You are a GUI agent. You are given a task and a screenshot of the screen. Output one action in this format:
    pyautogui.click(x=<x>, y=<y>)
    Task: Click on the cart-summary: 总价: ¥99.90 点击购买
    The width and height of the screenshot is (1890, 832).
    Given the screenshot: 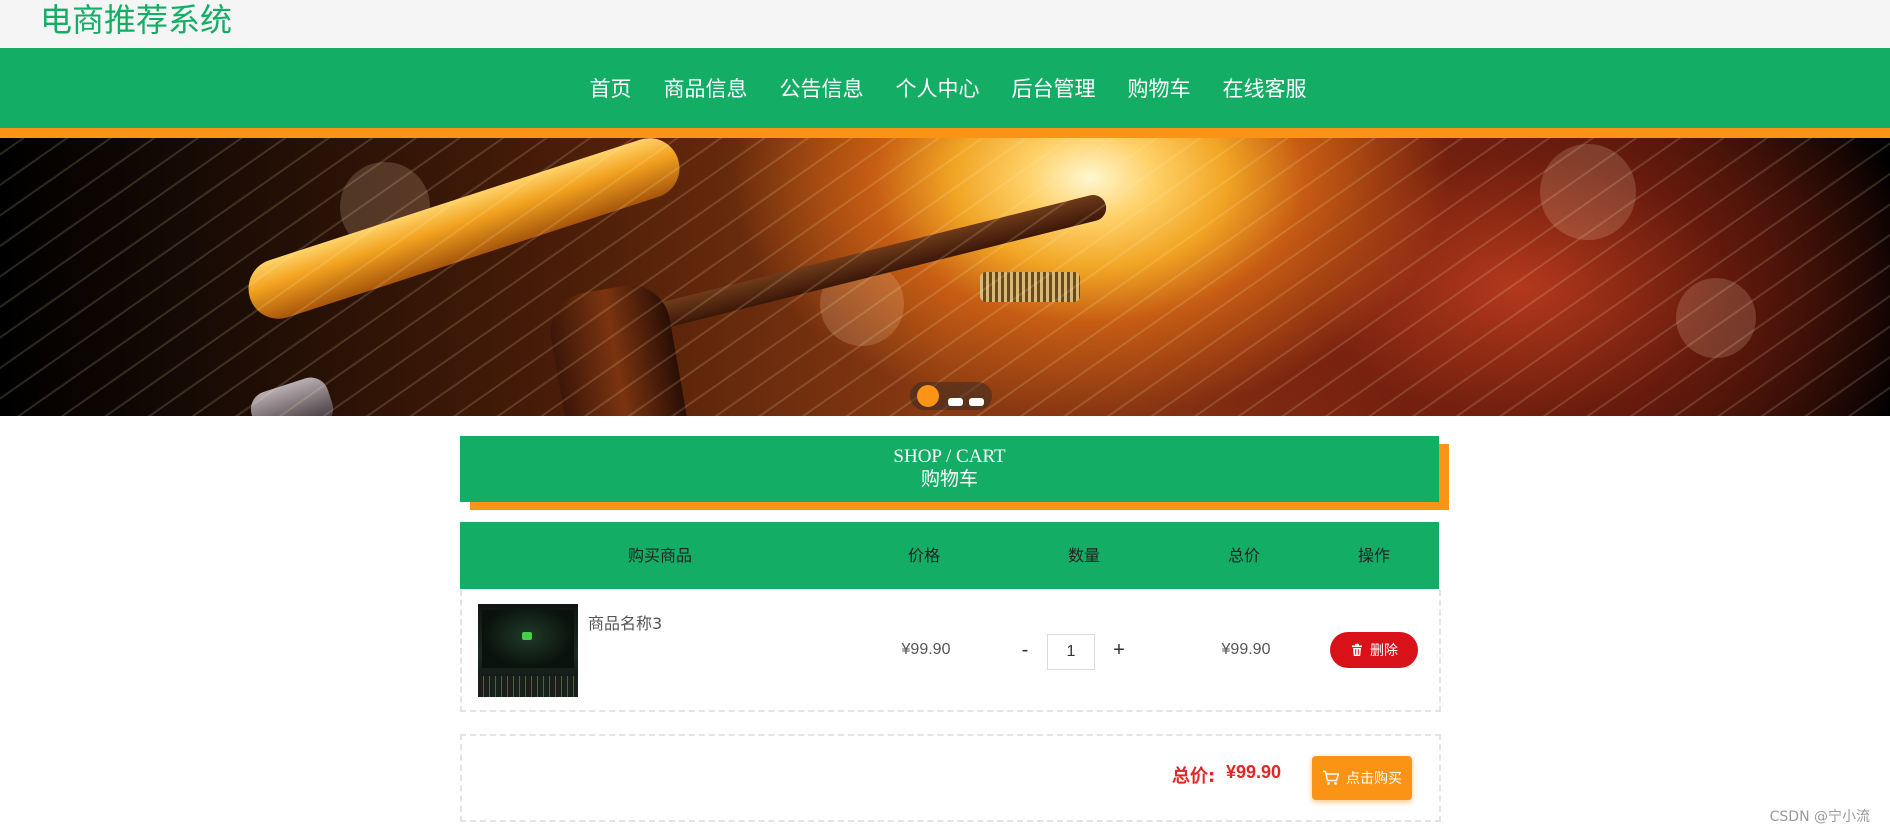 What is the action you would take?
    pyautogui.click(x=950, y=778)
    